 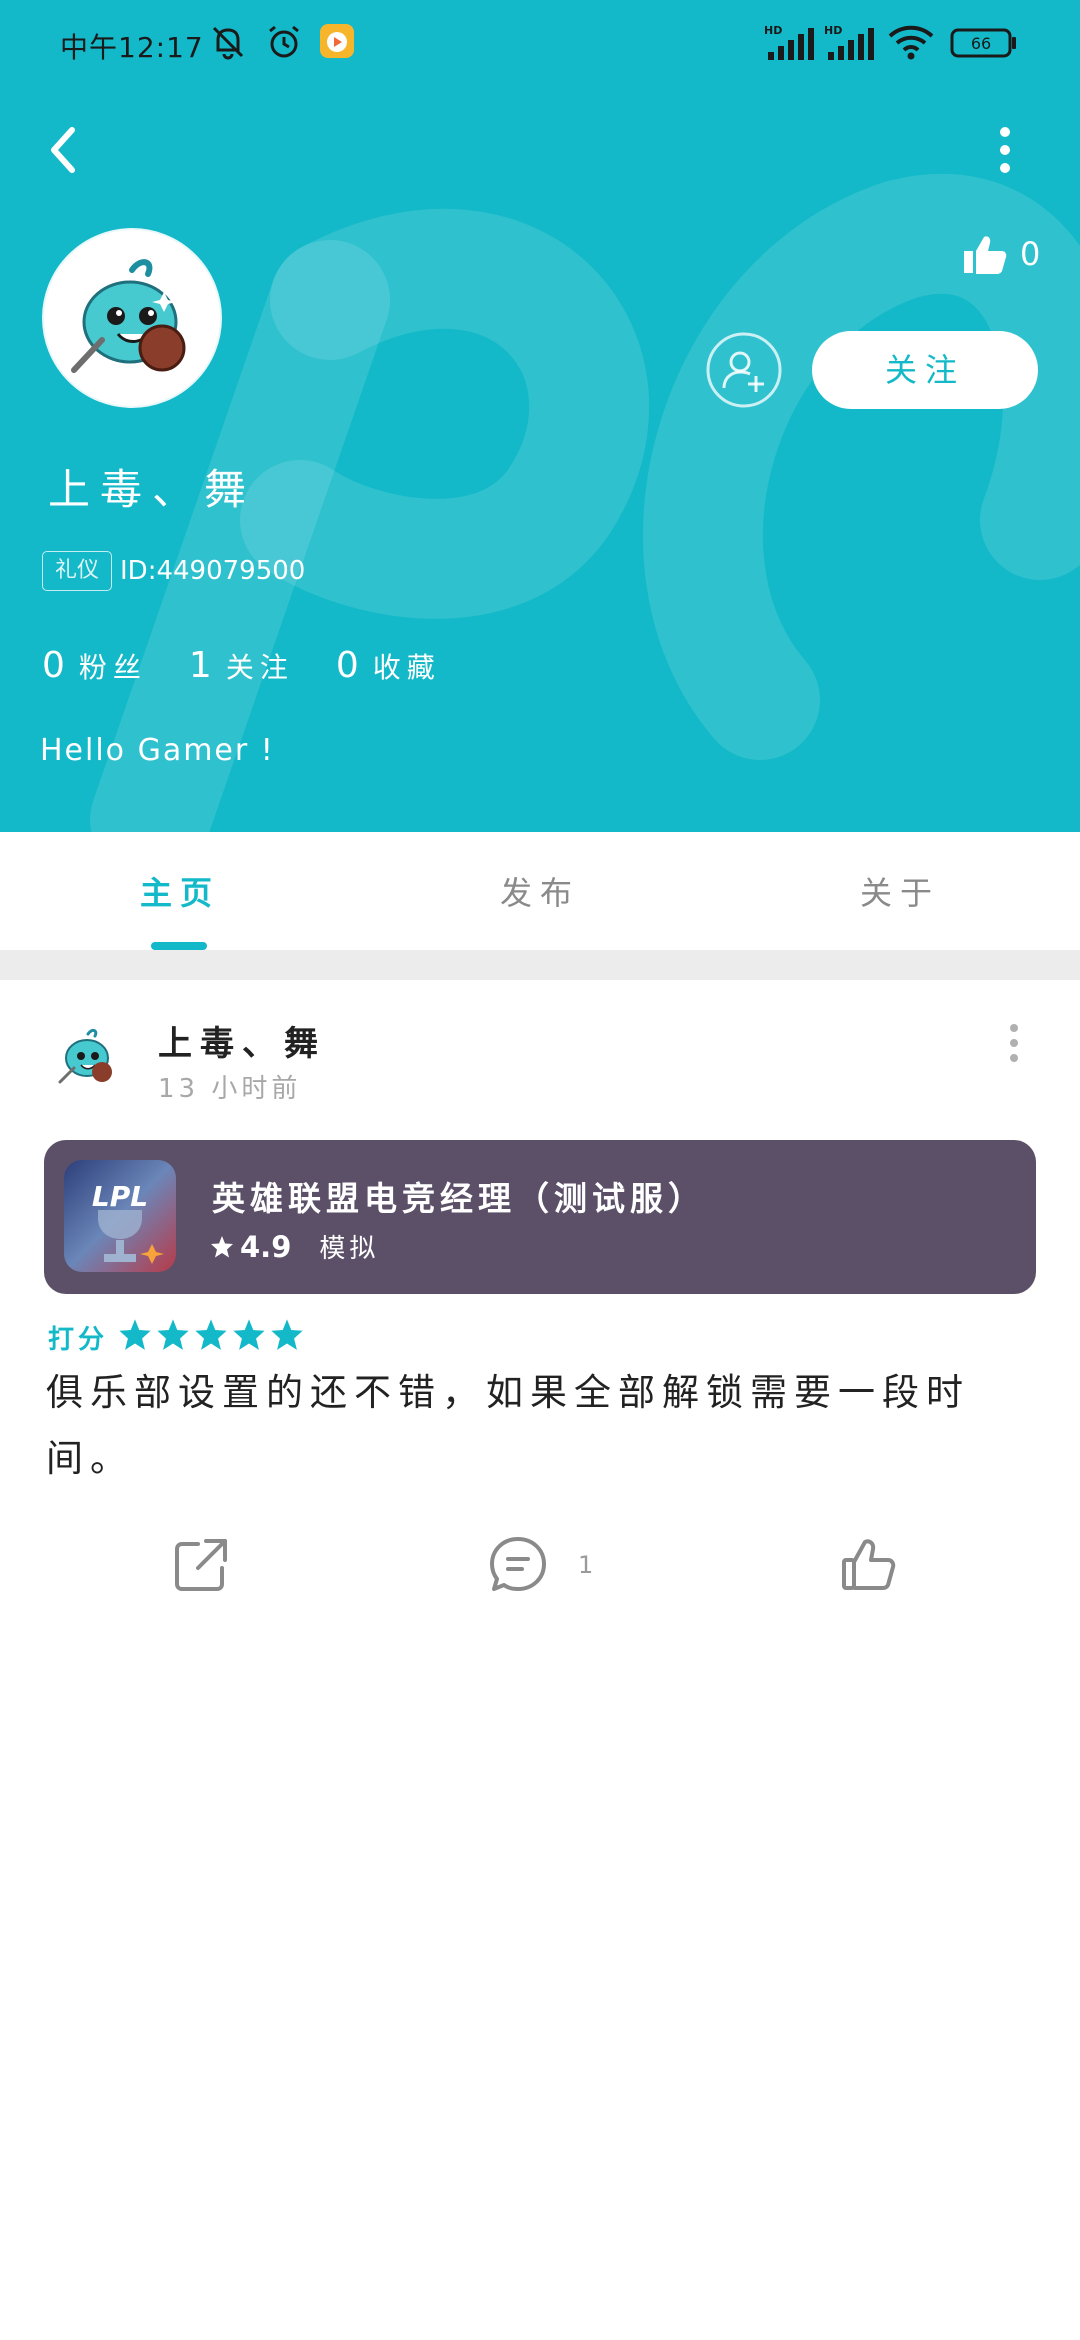 I want to click on score-row: 打分, so click(x=178, y=1337).